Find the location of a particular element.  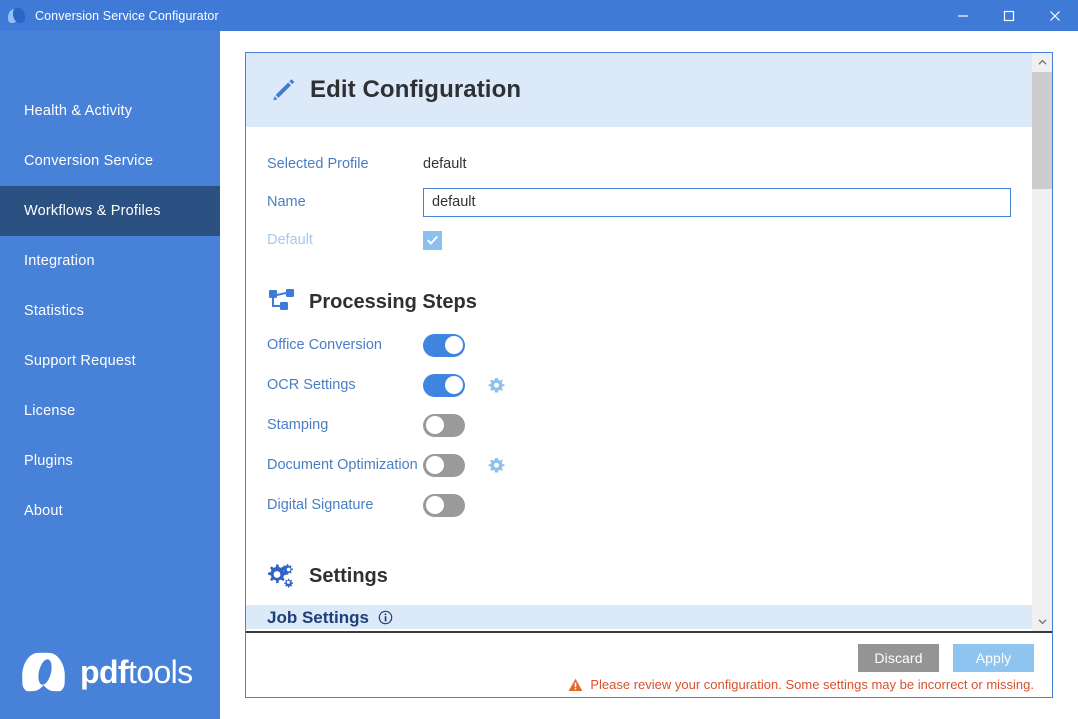

step-row-digital-signature: Digital Signature is located at coordinates (639, 505).